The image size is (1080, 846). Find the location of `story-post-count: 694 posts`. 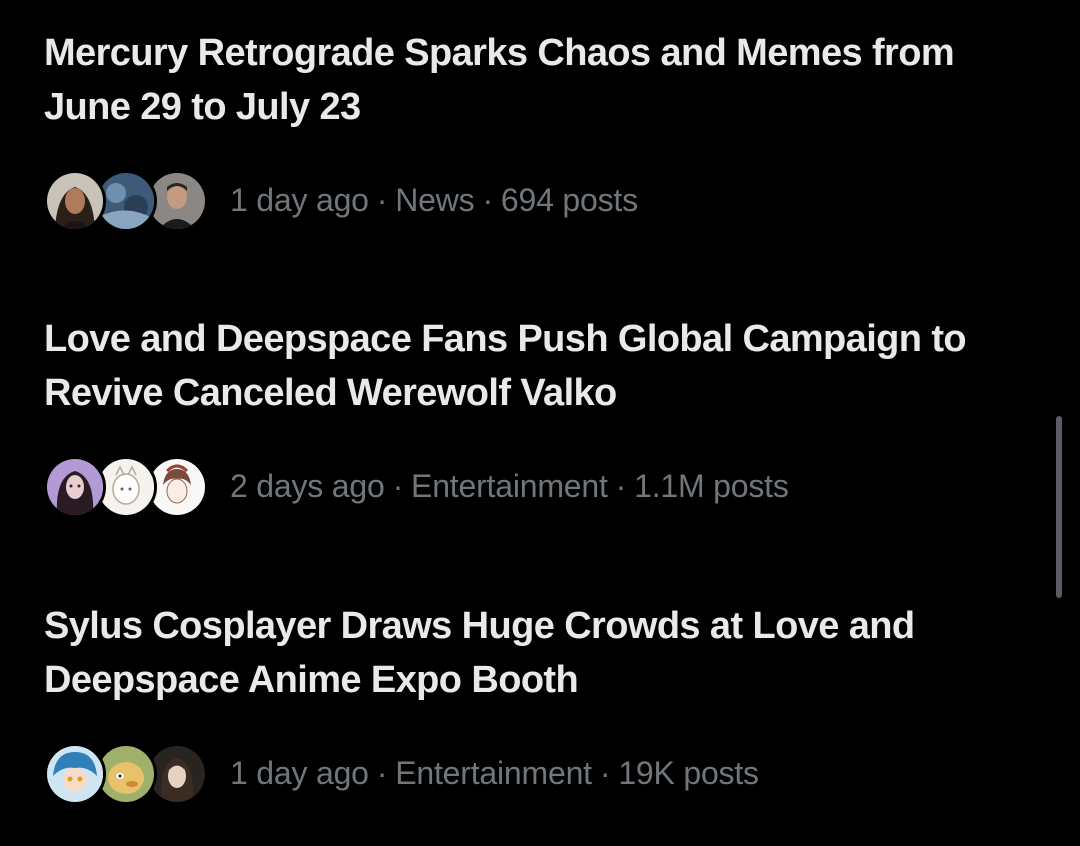

story-post-count: 694 posts is located at coordinates (569, 199).